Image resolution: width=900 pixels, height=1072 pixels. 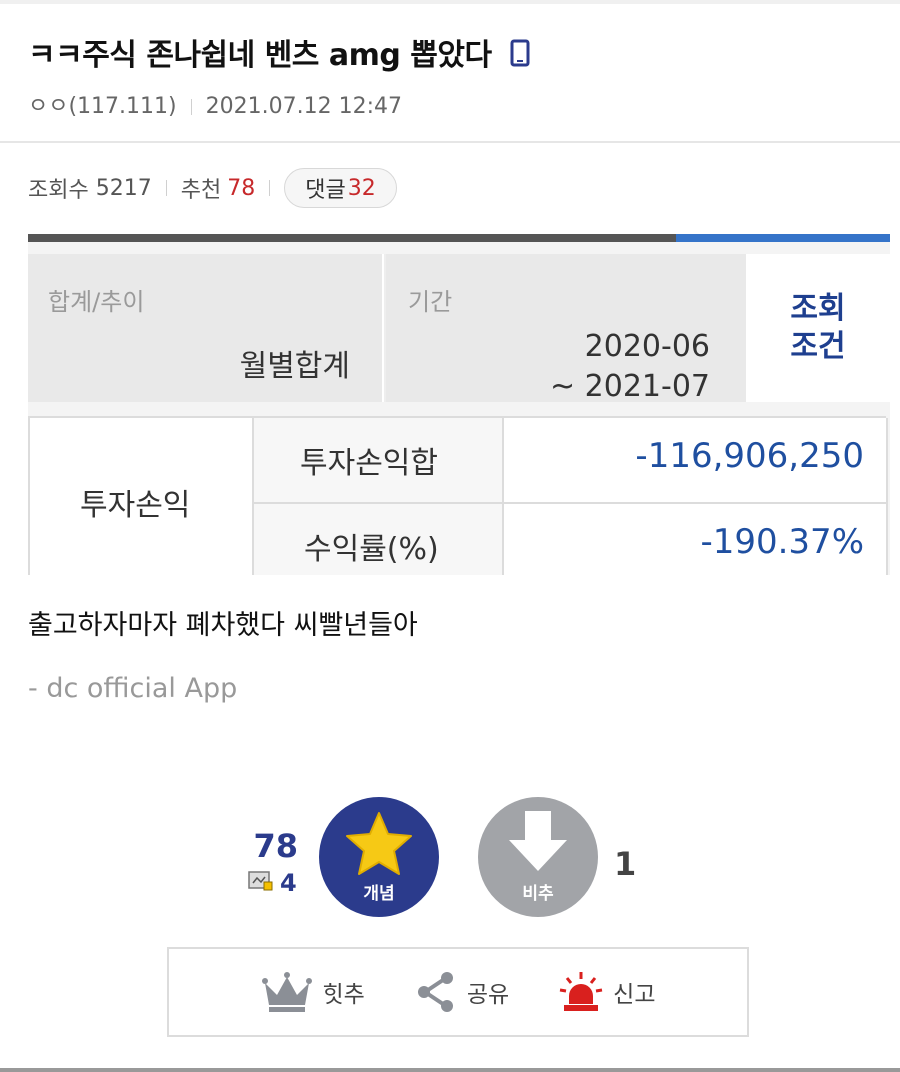 What do you see at coordinates (135, 505) in the screenshot?
I see `table-group-label: 투자손익` at bounding box center [135, 505].